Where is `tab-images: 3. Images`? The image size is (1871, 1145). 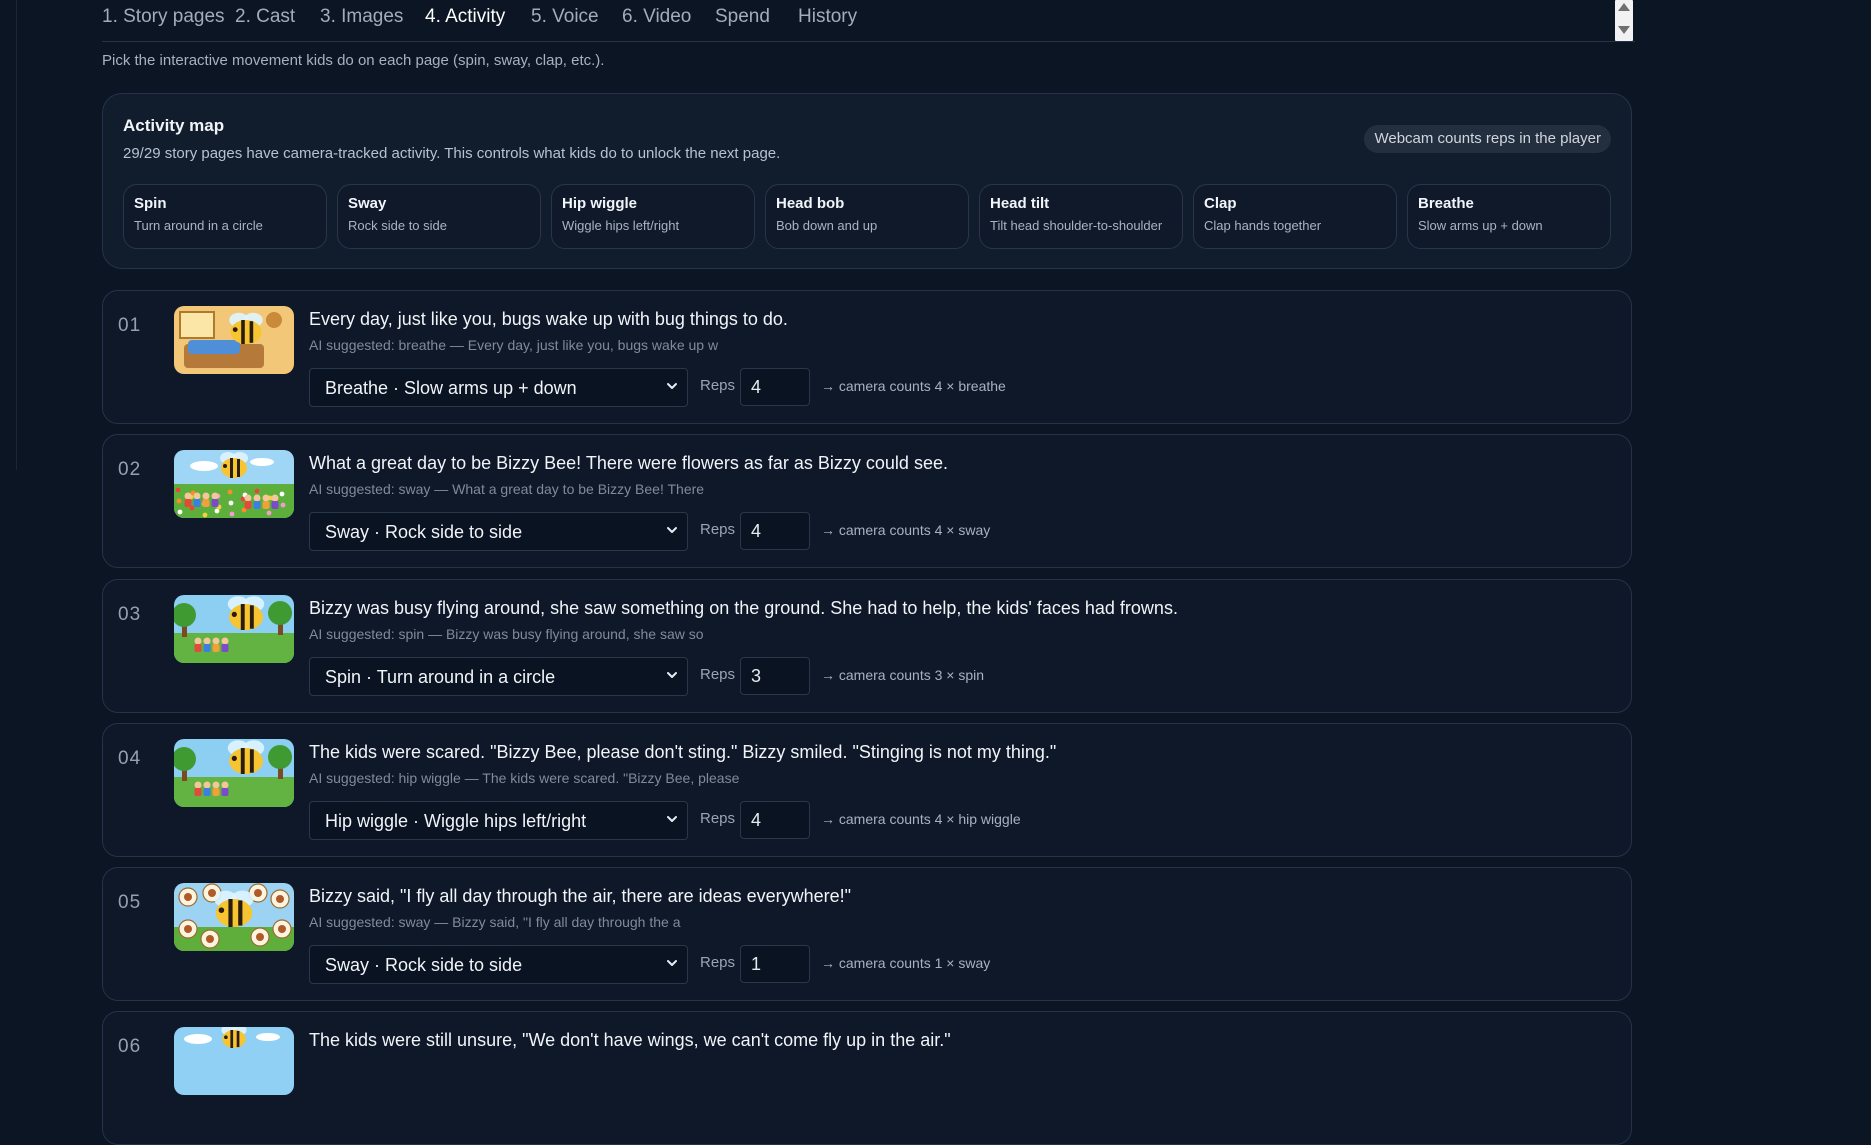
tab-images: 3. Images is located at coordinates (361, 17).